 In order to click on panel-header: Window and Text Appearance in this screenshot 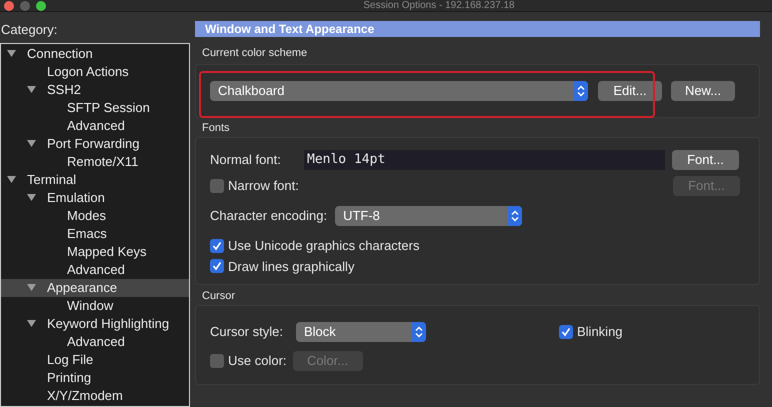, I will do `click(477, 29)`.